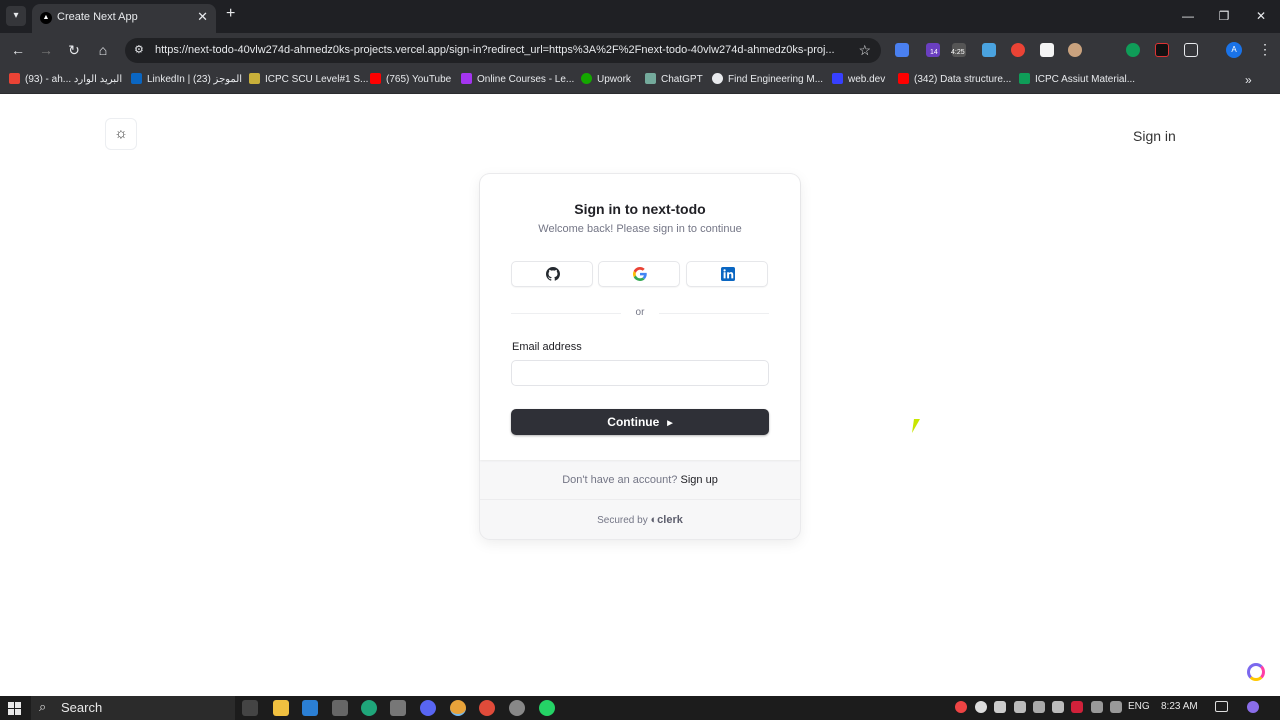 The height and width of the screenshot is (720, 1280). I want to click on bookmark-item: ChatGPT, so click(674, 81).